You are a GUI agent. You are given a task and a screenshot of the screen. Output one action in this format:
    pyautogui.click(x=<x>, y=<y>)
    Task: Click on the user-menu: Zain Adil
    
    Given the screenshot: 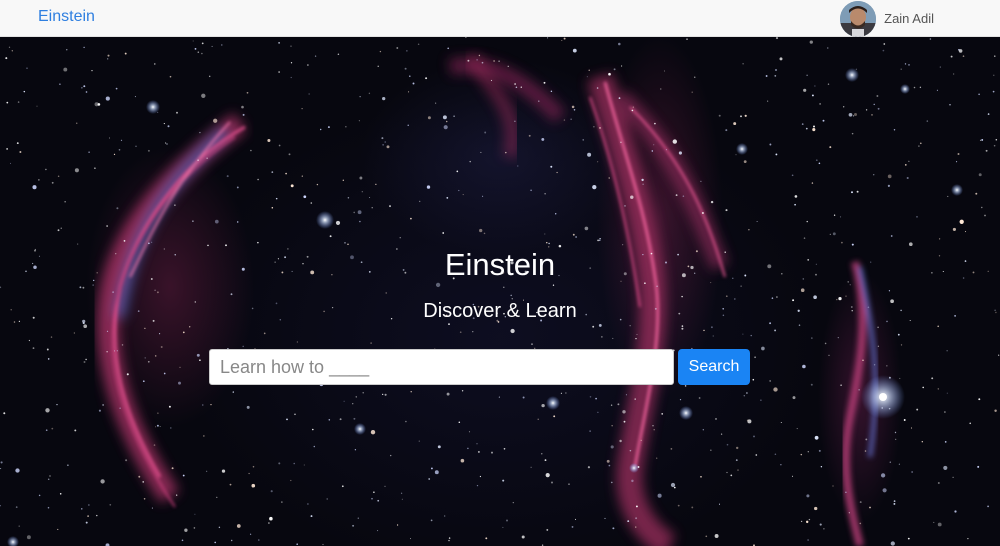 What is the action you would take?
    pyautogui.click(x=887, y=18)
    